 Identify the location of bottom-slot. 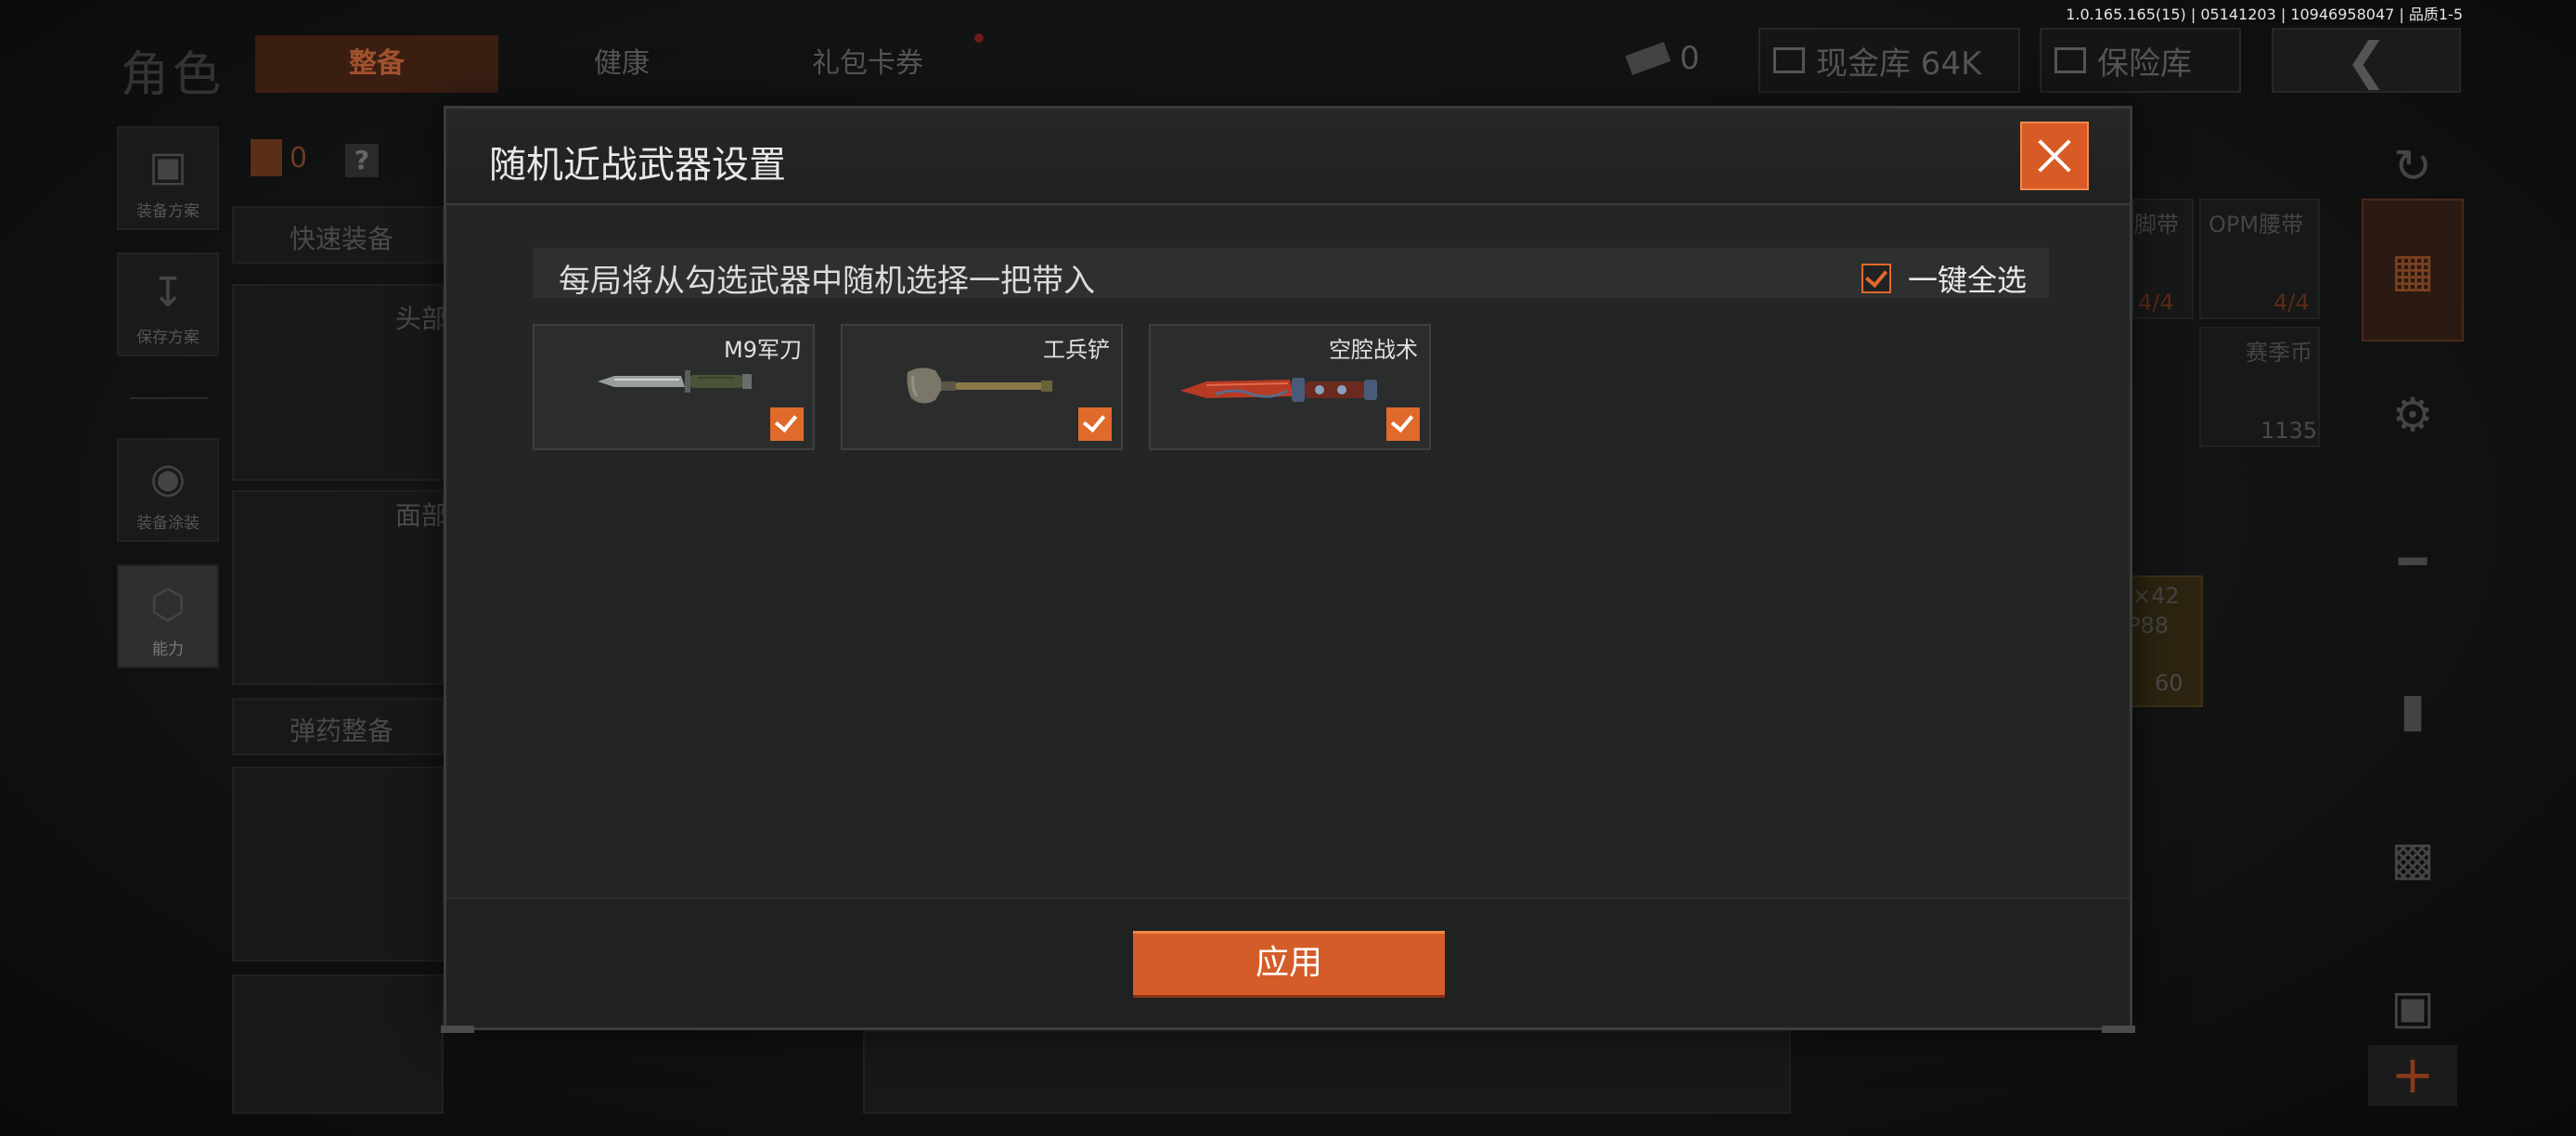
(338, 1044).